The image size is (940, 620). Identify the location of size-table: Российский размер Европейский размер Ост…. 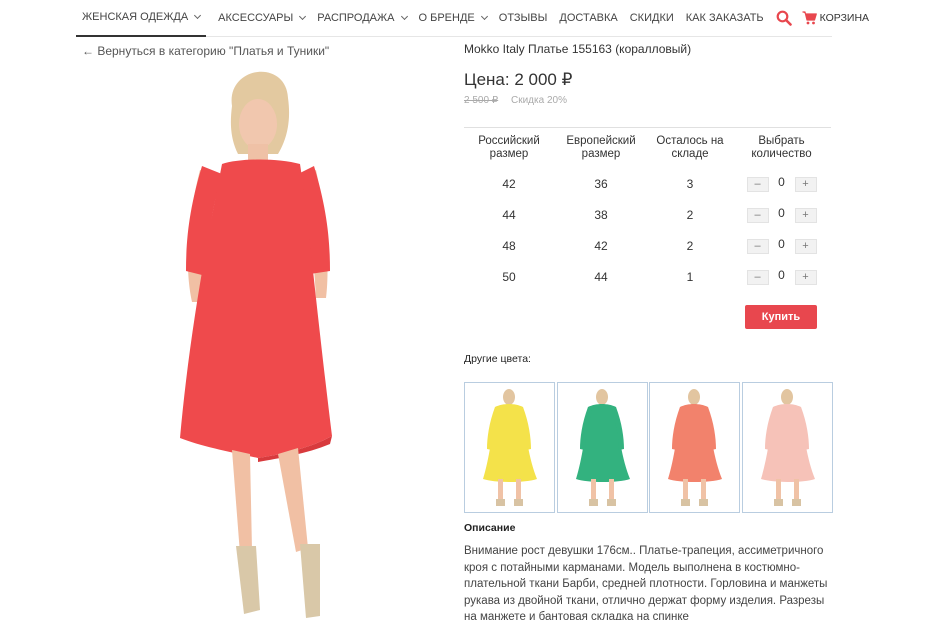
(647, 209).